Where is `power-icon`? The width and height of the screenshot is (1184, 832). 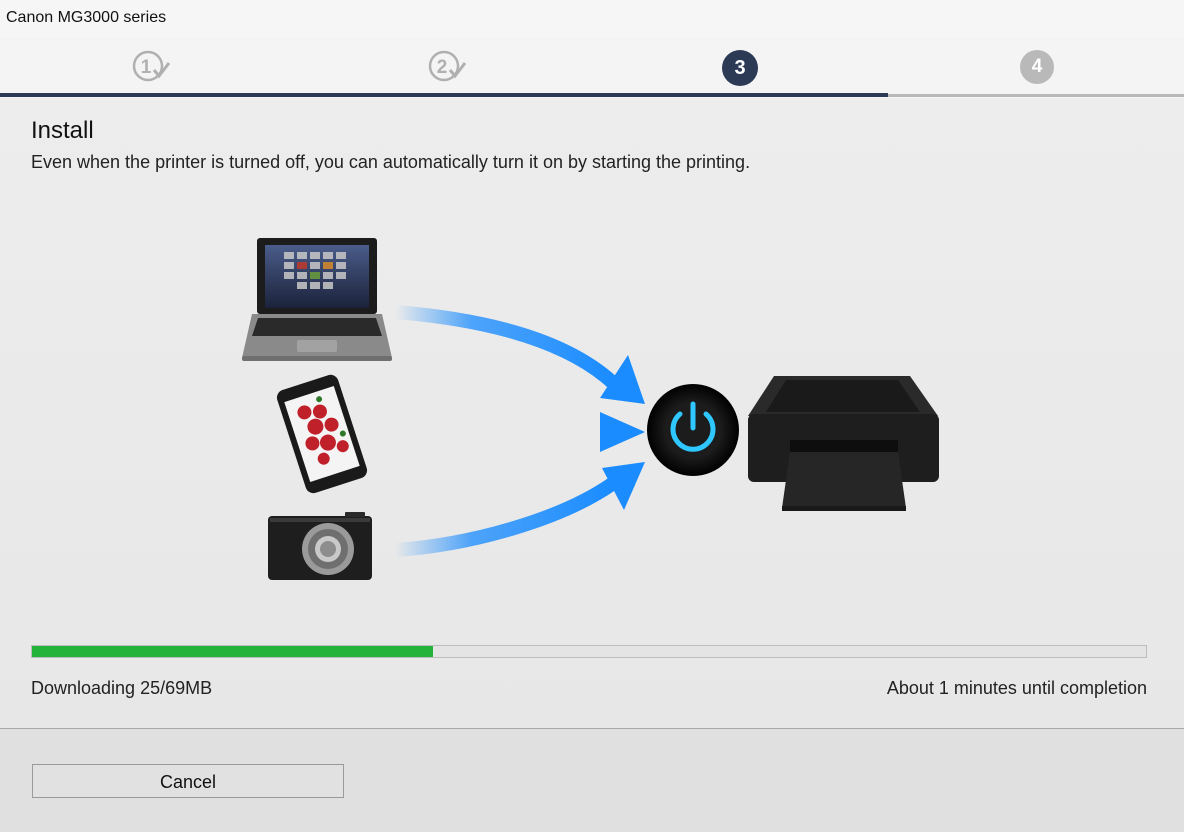
power-icon is located at coordinates (693, 430).